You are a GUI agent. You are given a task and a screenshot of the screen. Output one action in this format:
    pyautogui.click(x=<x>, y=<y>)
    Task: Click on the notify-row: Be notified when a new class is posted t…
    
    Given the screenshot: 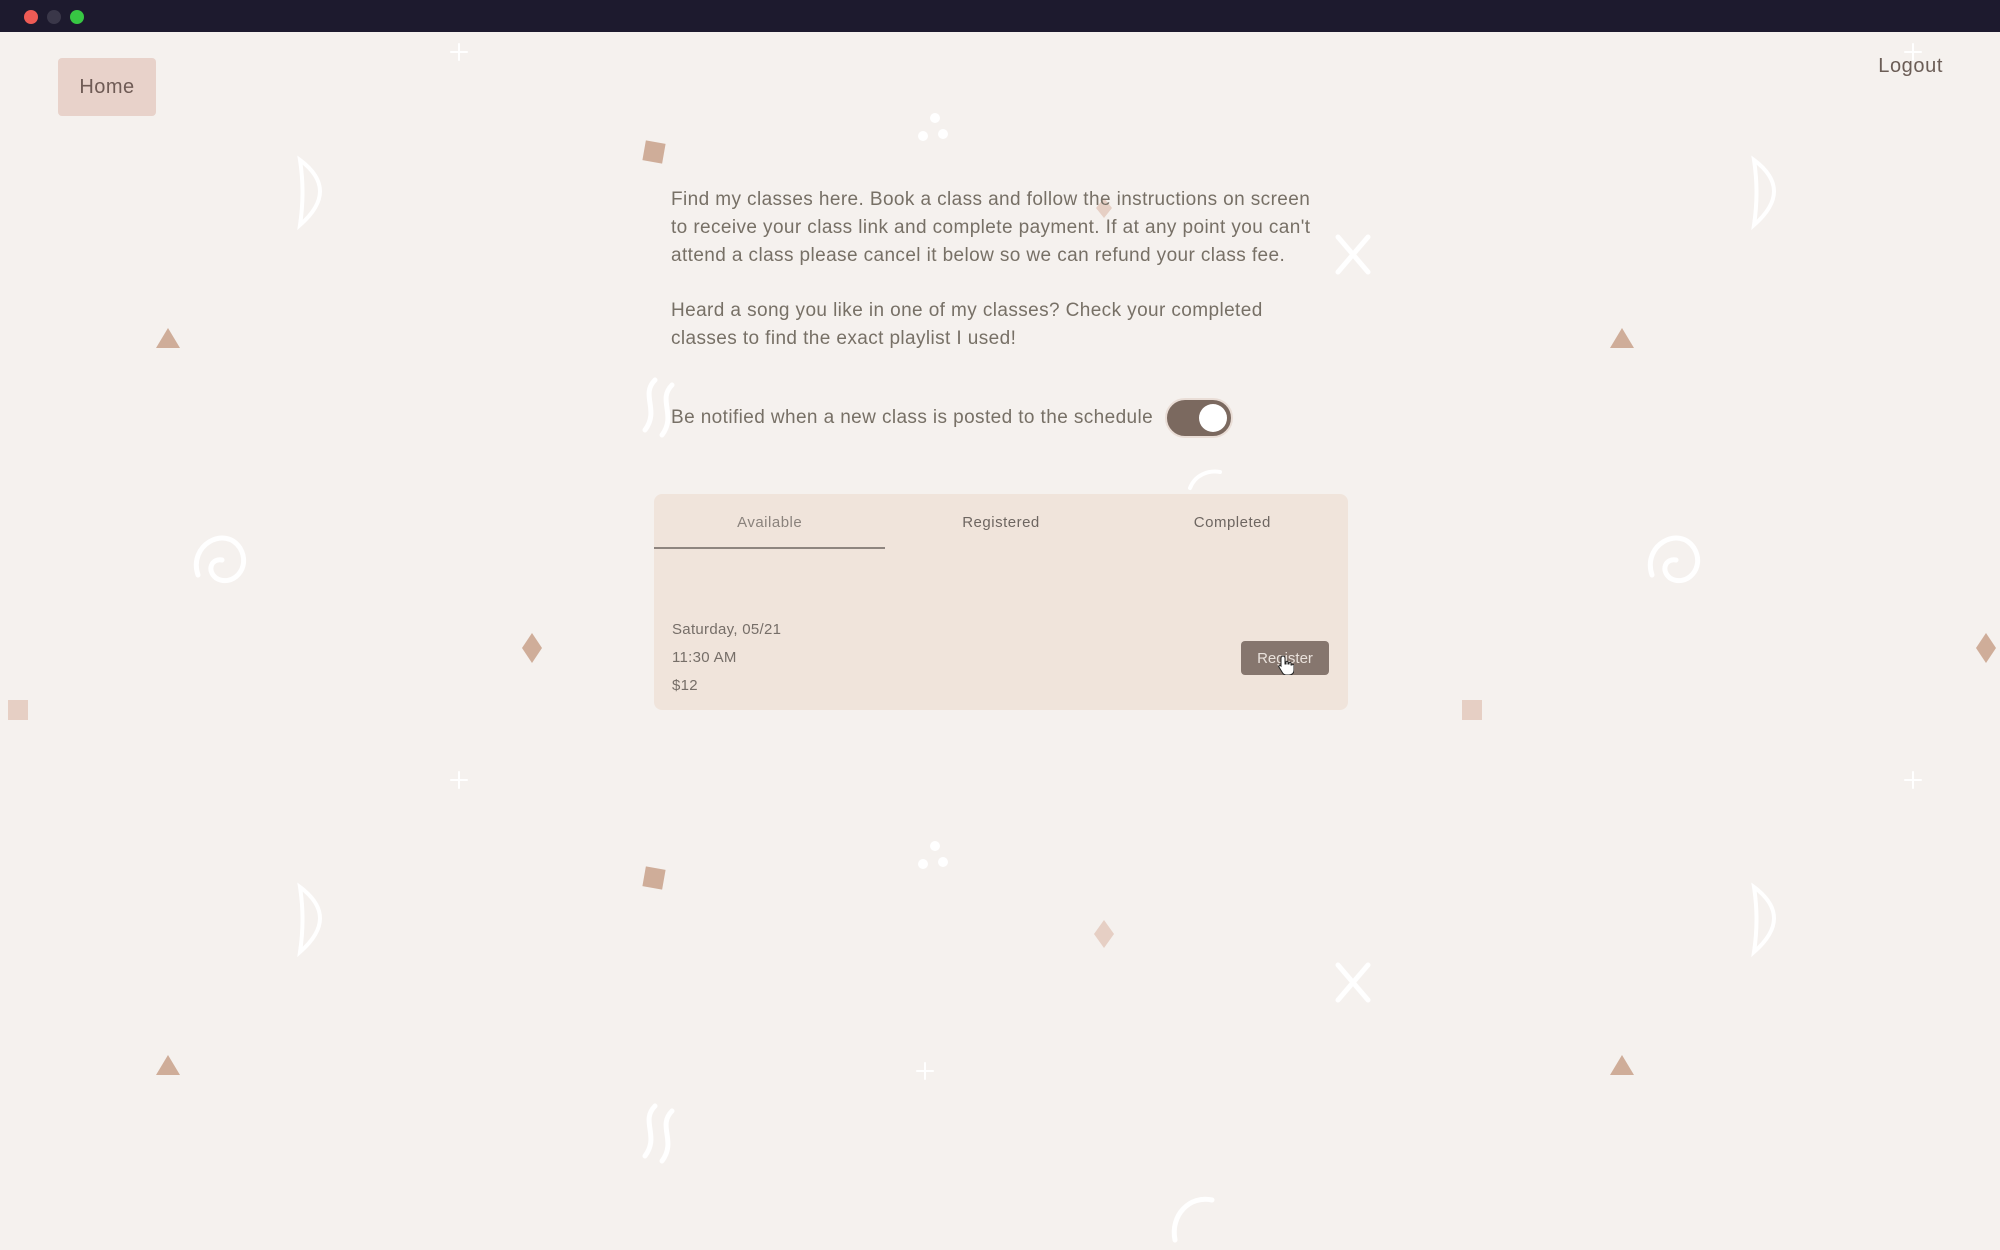 What is the action you would take?
    pyautogui.click(x=952, y=418)
    